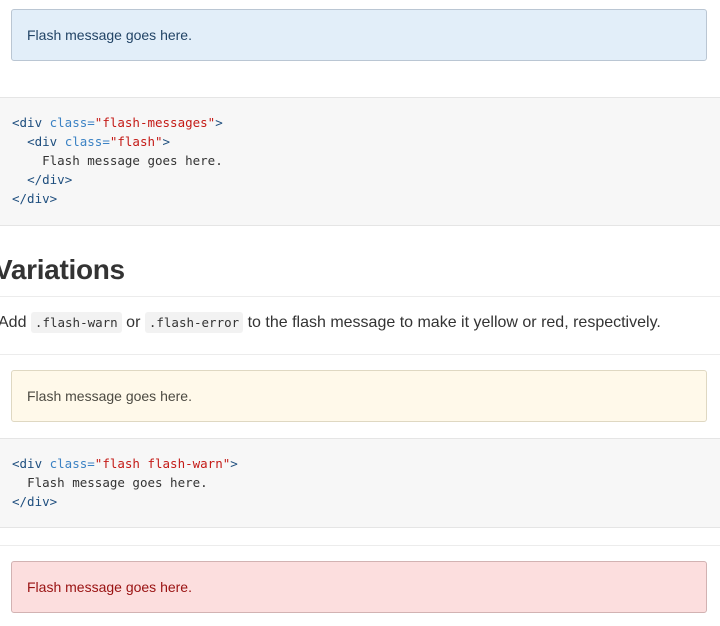  What do you see at coordinates (133, 322) in the screenshot?
I see `desc-text: or` at bounding box center [133, 322].